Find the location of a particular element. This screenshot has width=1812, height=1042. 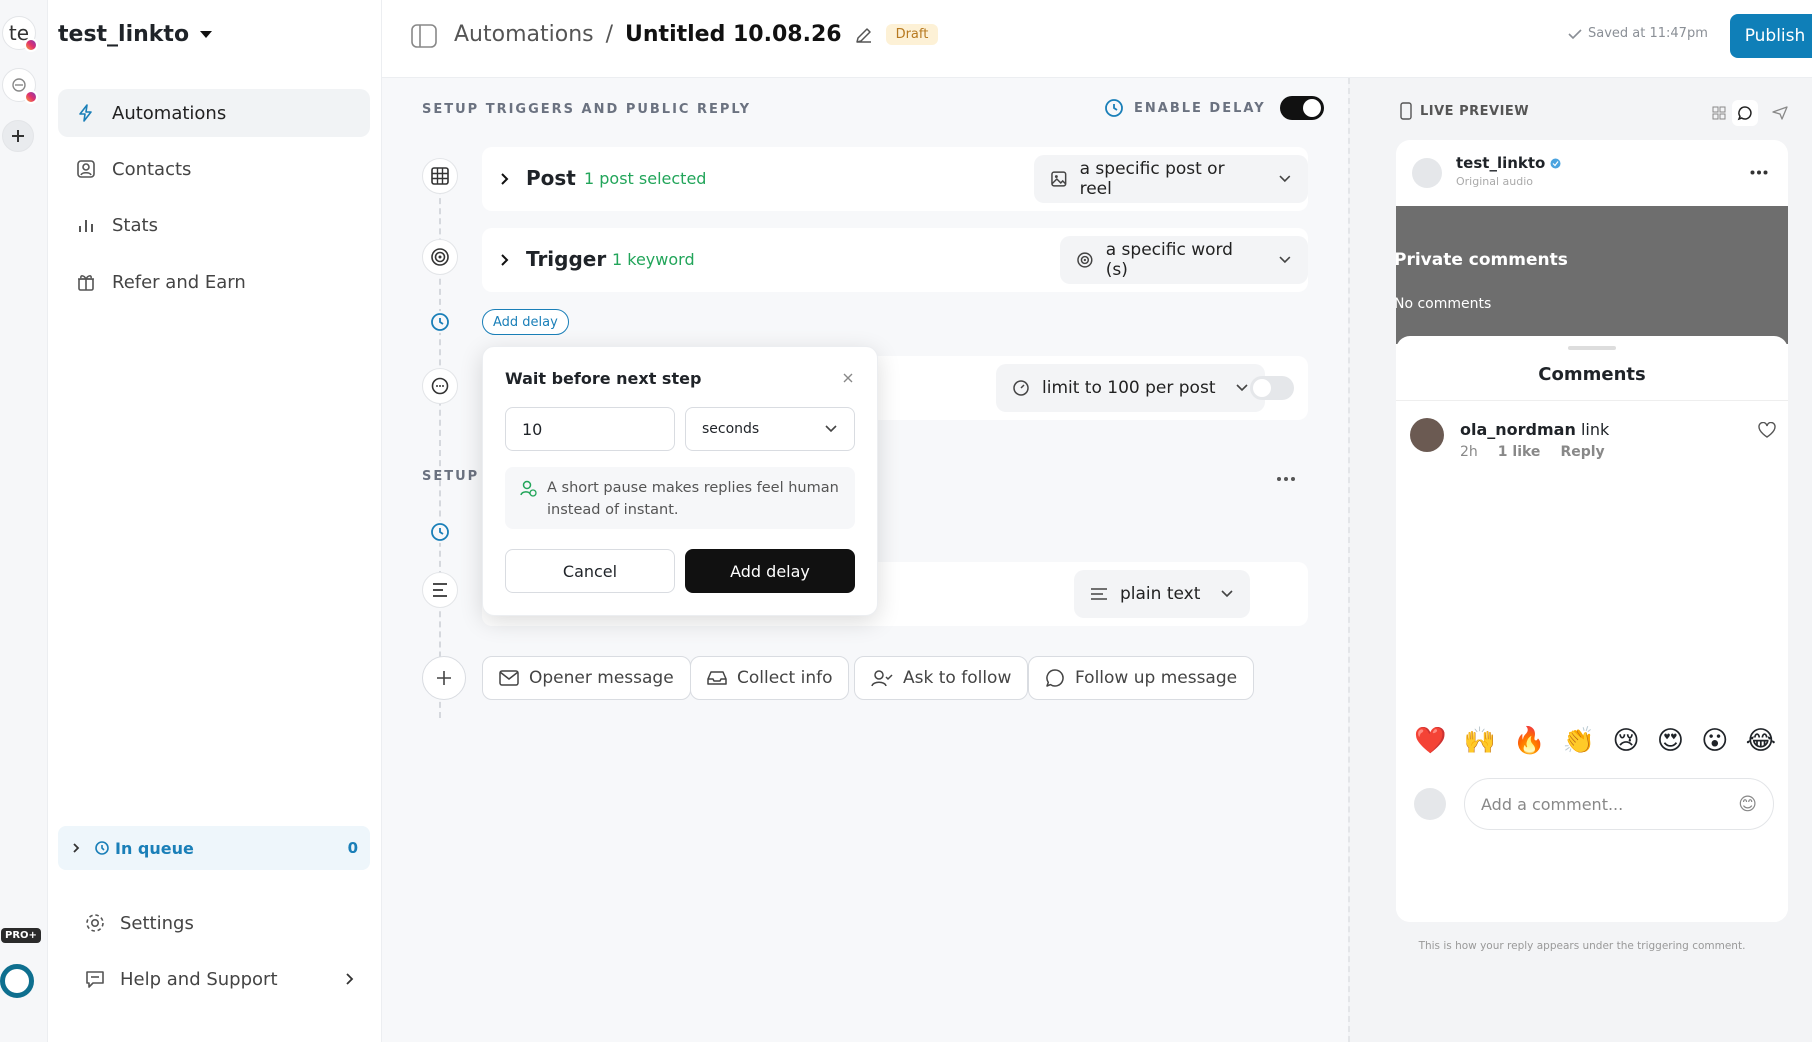

saved-text: Saved at 11:47pm is located at coordinates (1648, 33).